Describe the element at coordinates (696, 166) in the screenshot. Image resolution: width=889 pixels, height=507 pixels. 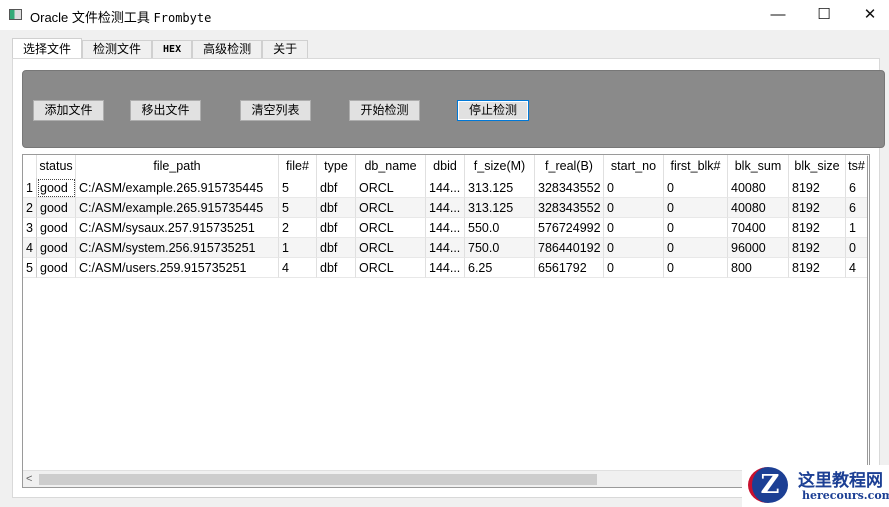
I see `column-header-first-blk-: first_blk#` at that location.